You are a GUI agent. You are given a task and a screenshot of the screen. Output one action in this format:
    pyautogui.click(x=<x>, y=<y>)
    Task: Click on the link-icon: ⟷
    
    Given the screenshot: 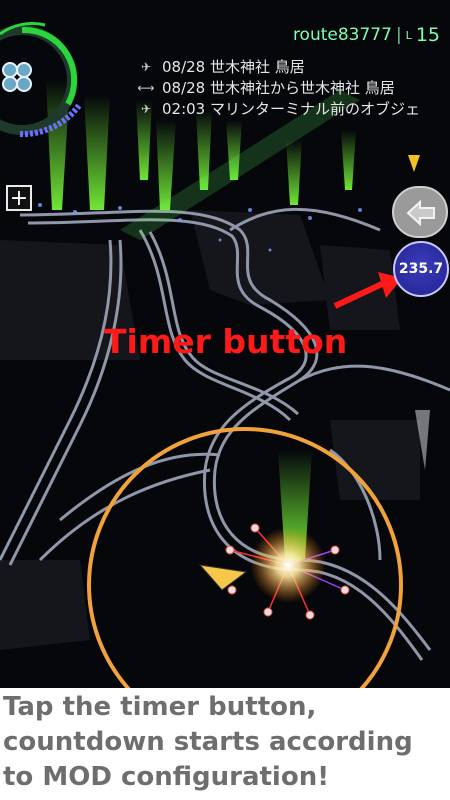 What is the action you would take?
    pyautogui.click(x=146, y=87)
    